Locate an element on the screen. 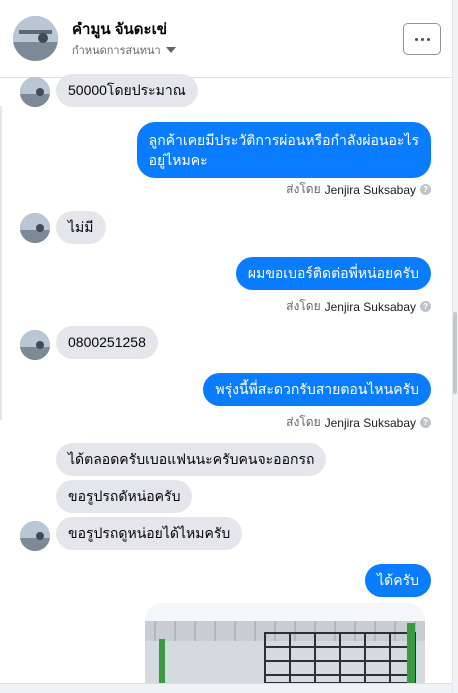 The image size is (458, 693). left-border is located at coordinates (1, 263).